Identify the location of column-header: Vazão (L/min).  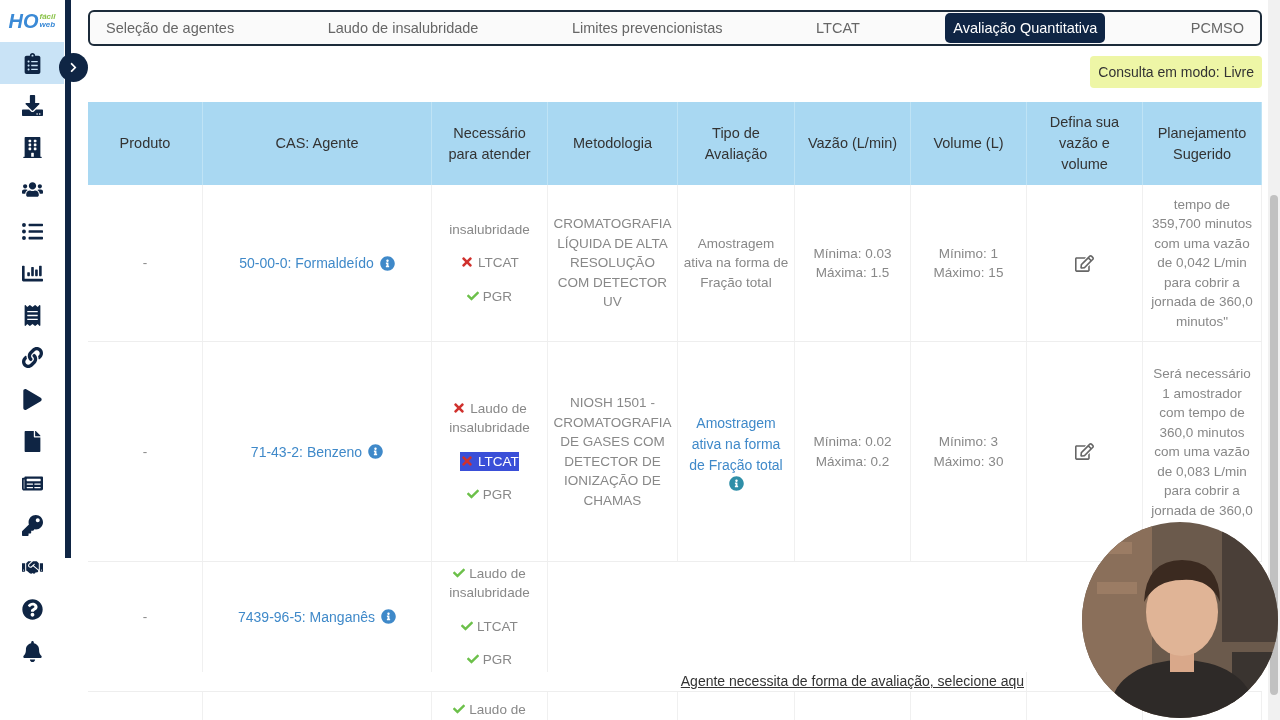
(853, 143).